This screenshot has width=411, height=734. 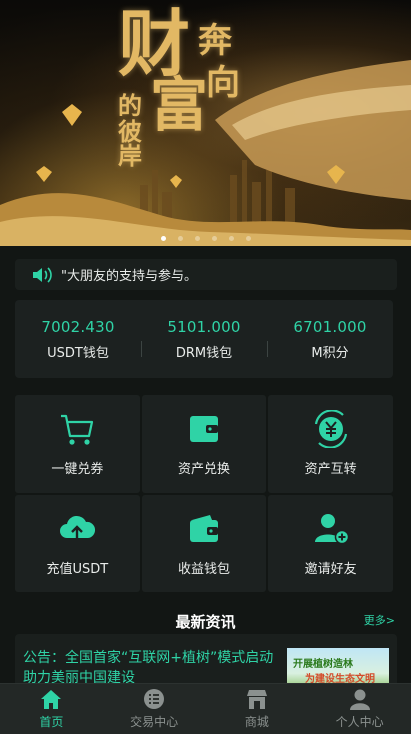 I want to click on wallet-usdt: 7002.430 USDT钱包, so click(x=78, y=339).